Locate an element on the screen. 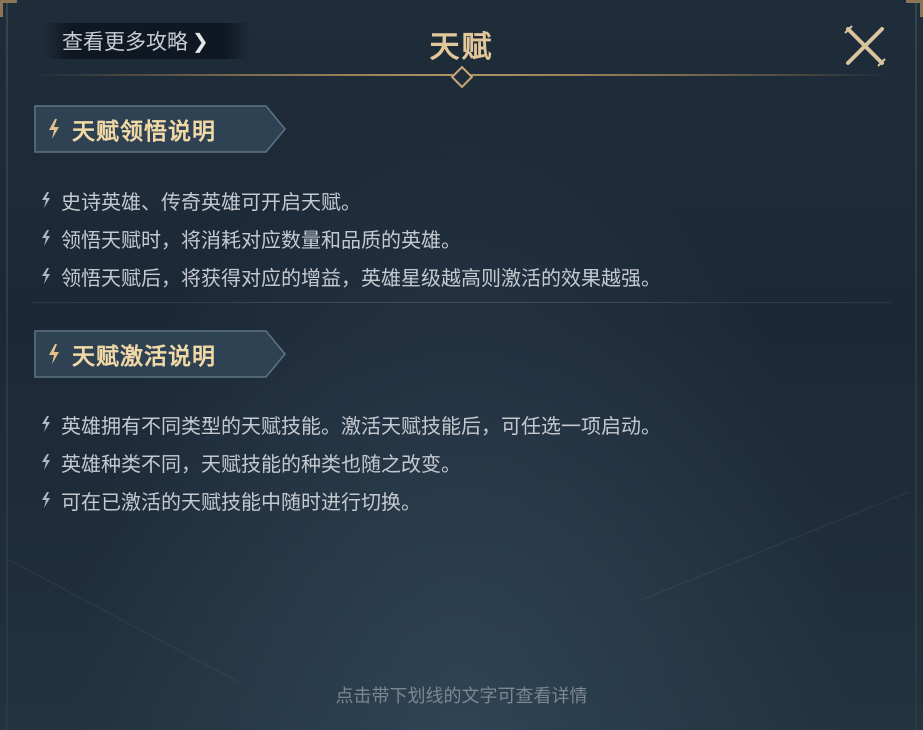 This screenshot has height=730, width=923. frame-border-left is located at coordinates (7, 365).